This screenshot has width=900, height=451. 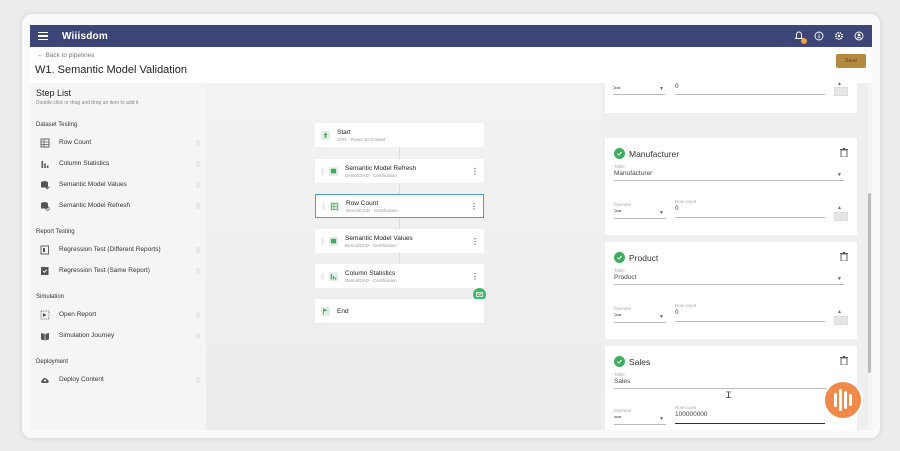 What do you see at coordinates (118, 184) in the screenshot?
I see `step-item-semantic-model-values: Semantic Model Values` at bounding box center [118, 184].